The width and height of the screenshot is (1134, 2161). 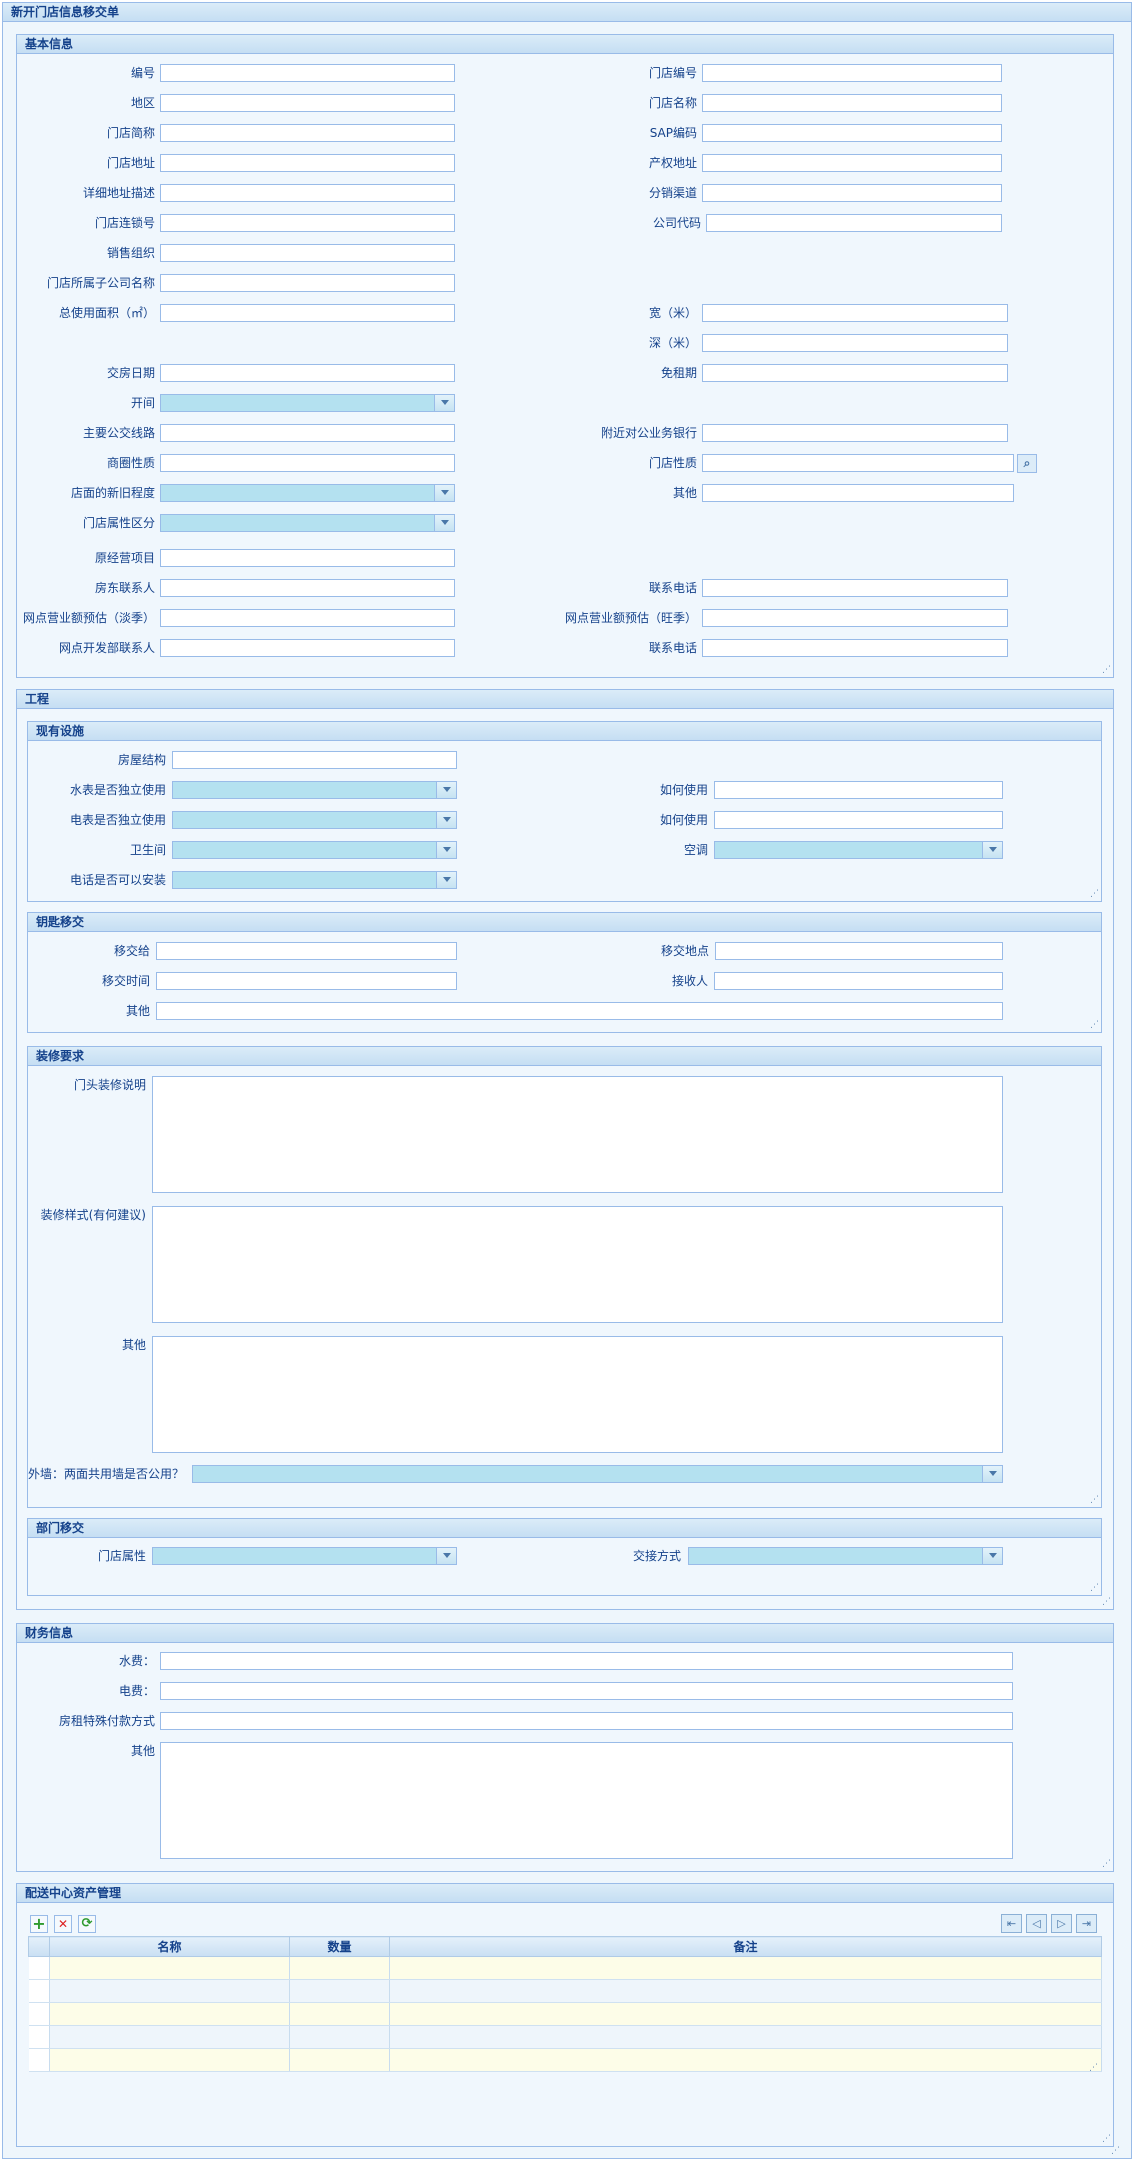 What do you see at coordinates (1011, 1923) in the screenshot?
I see `first-page-button: ⇤` at bounding box center [1011, 1923].